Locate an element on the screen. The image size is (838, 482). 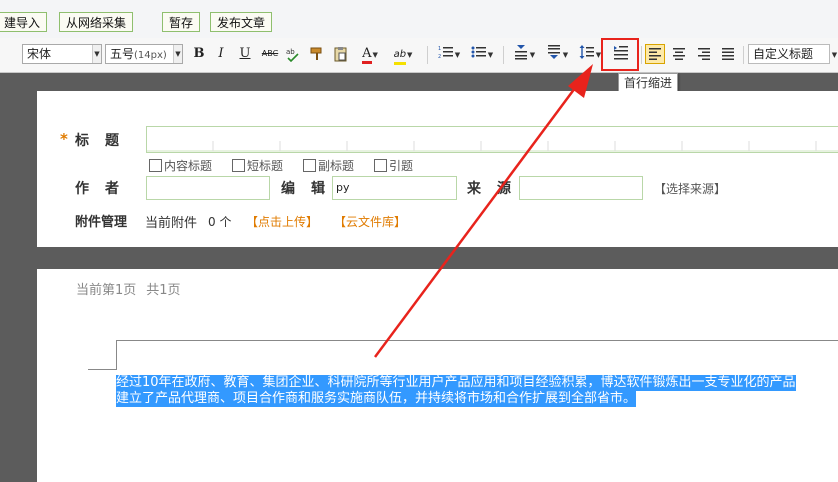
font-family-value: 宋体 is located at coordinates (39, 54).